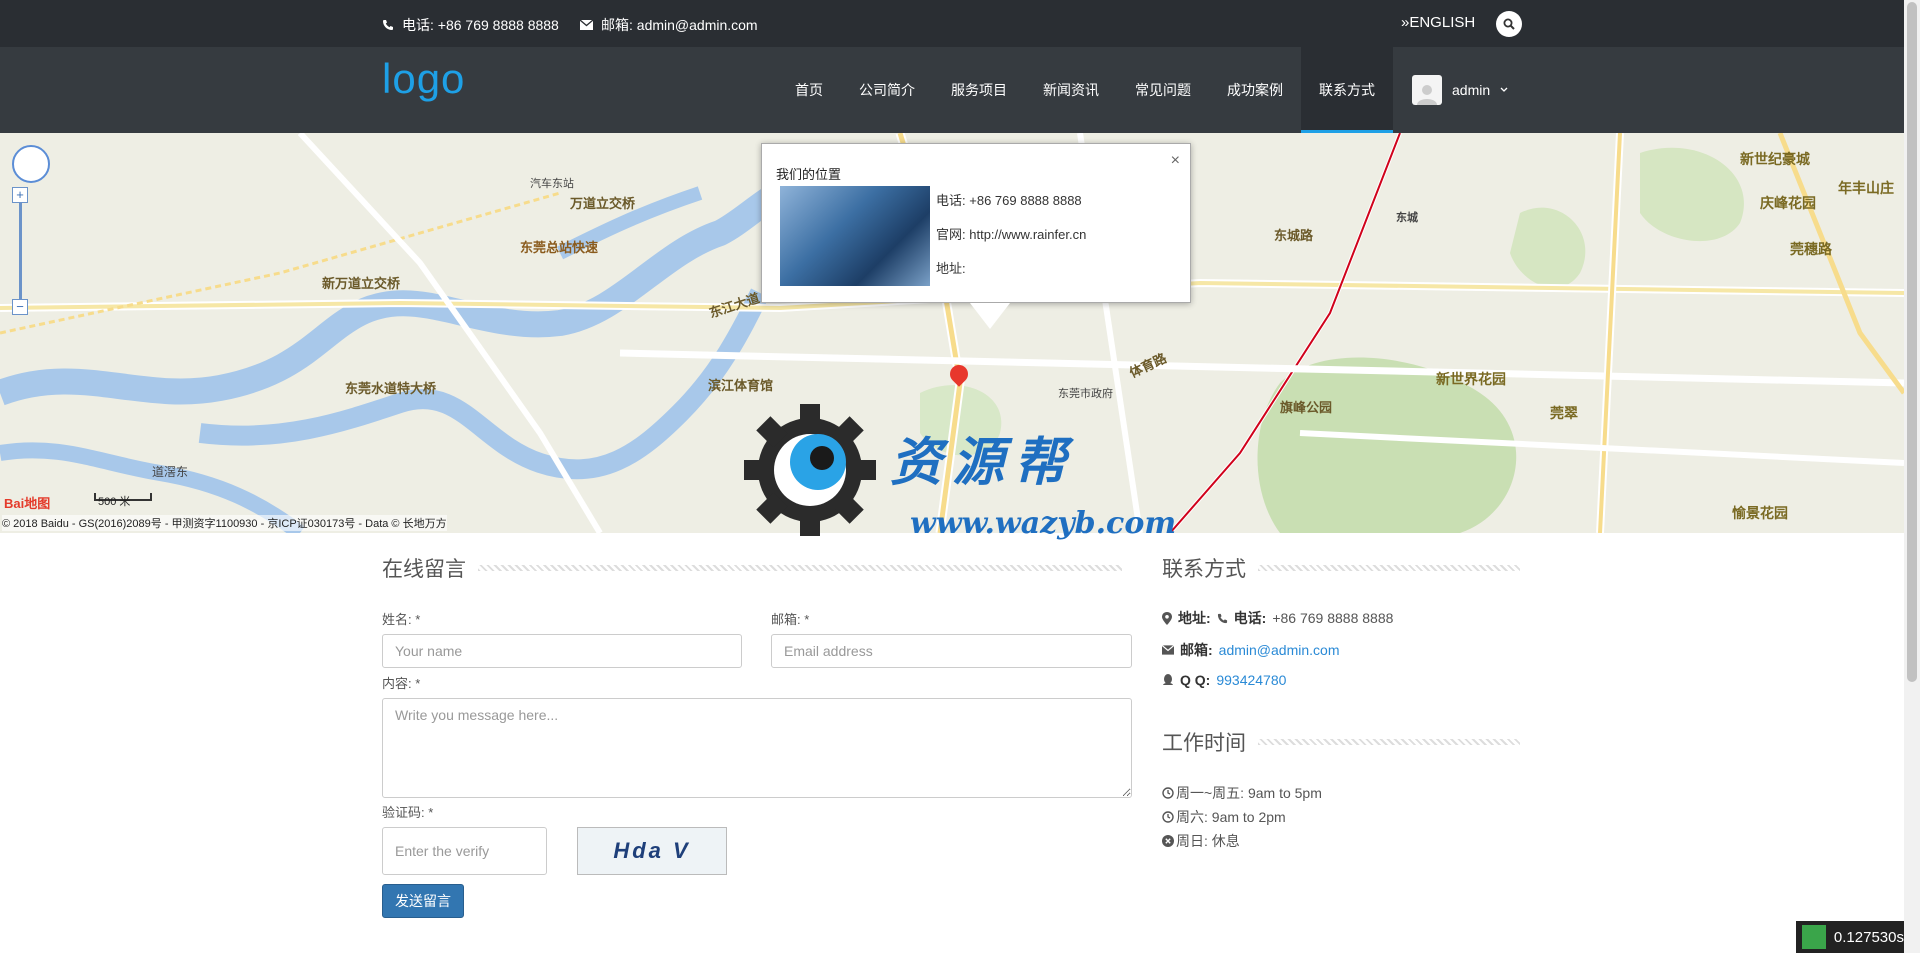  I want to click on search-icon, so click(1509, 24).